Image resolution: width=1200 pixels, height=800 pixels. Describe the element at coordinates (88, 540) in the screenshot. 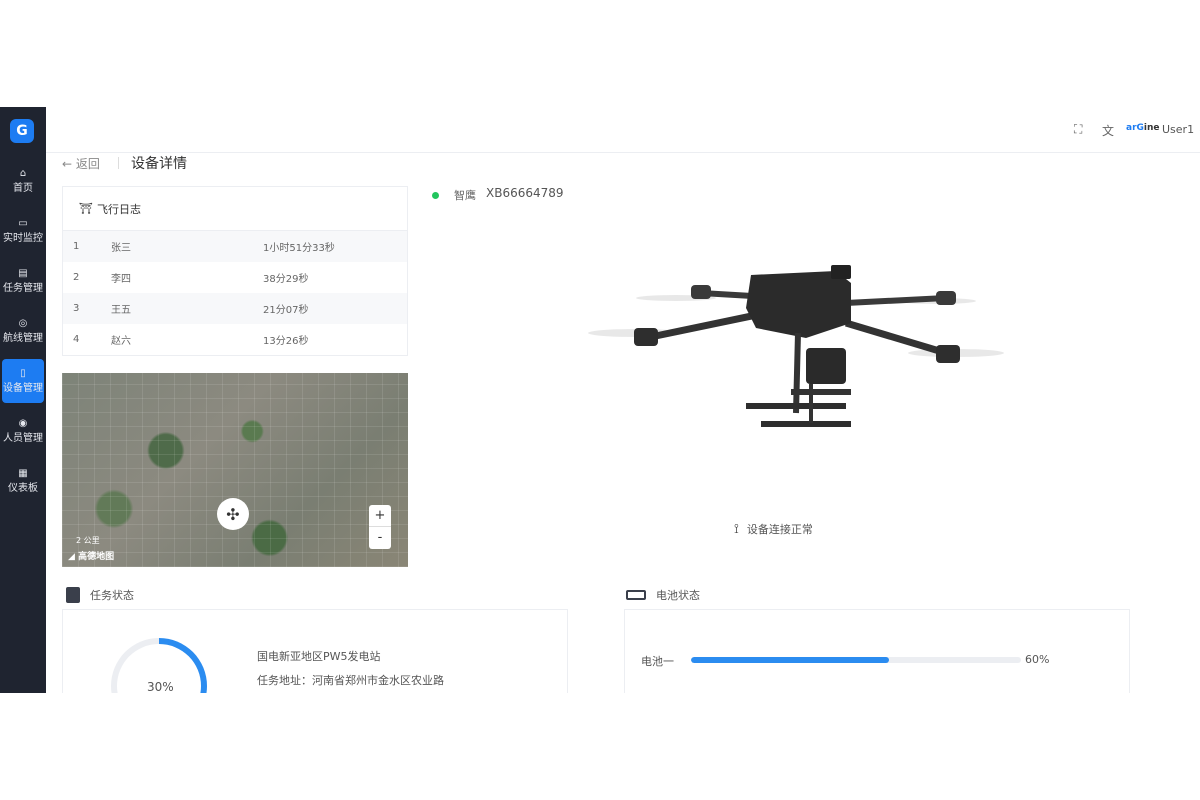

I see `map-scale: 2 公里` at that location.